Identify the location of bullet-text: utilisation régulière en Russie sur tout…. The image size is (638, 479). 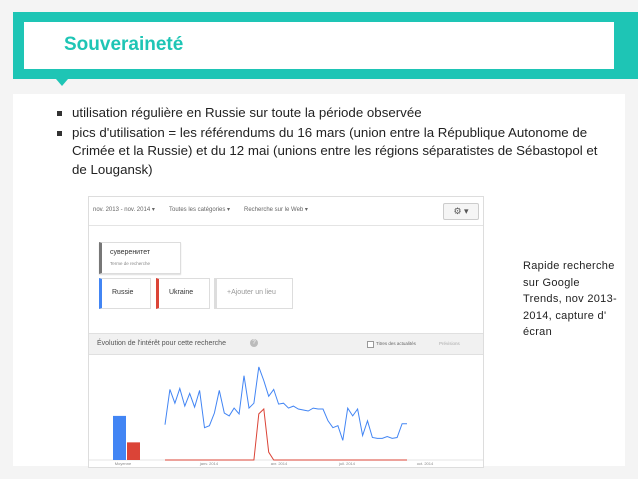
(247, 112).